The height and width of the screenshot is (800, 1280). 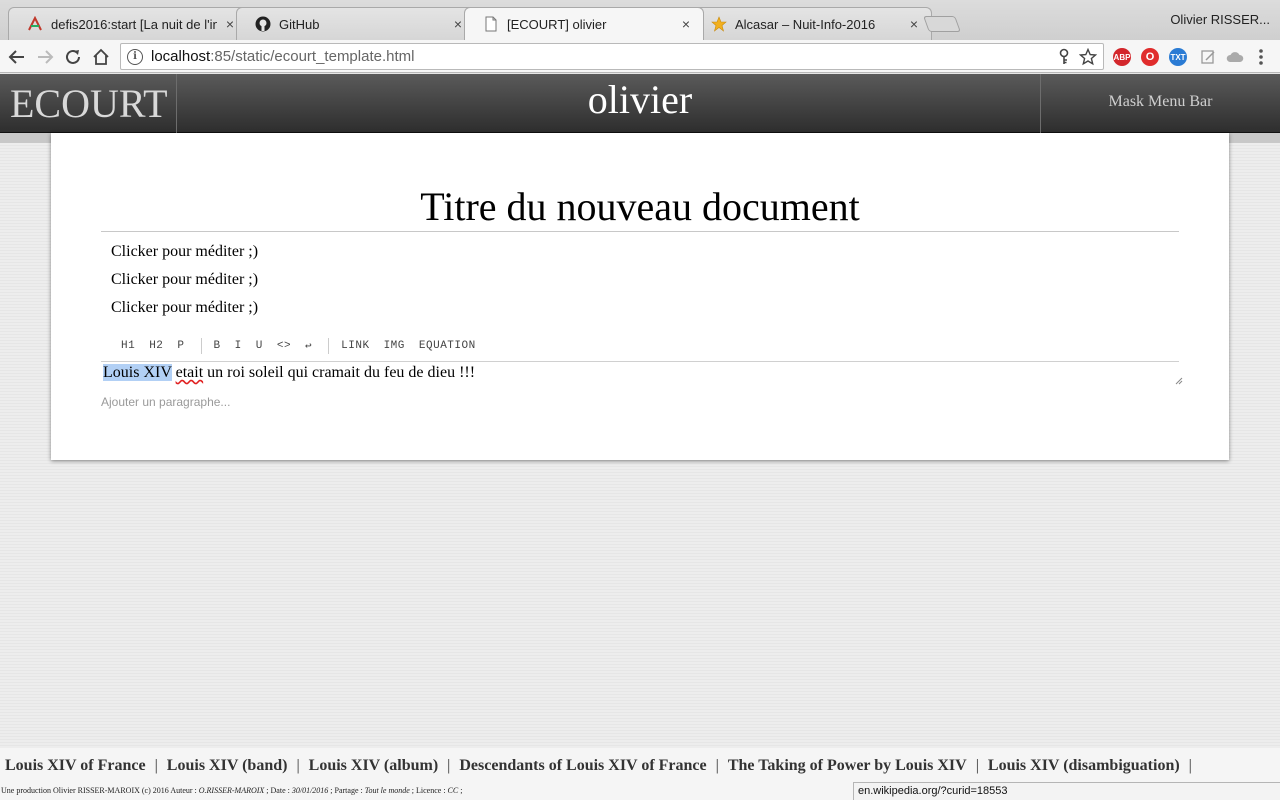 I want to click on underline-button: U, so click(x=259, y=346).